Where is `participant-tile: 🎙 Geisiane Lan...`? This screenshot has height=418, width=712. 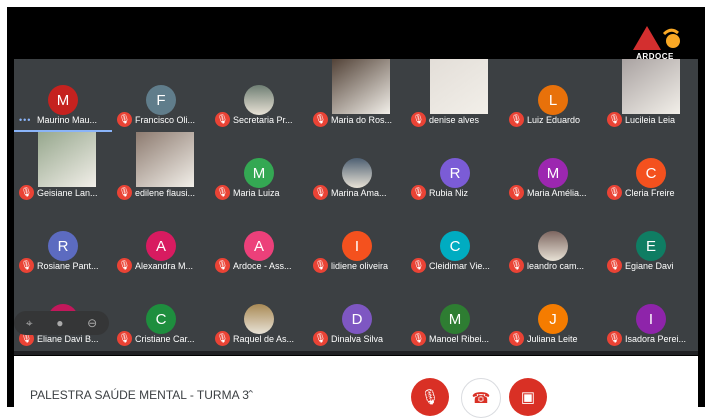 participant-tile: 🎙 Geisiane Lan... is located at coordinates (63, 168).